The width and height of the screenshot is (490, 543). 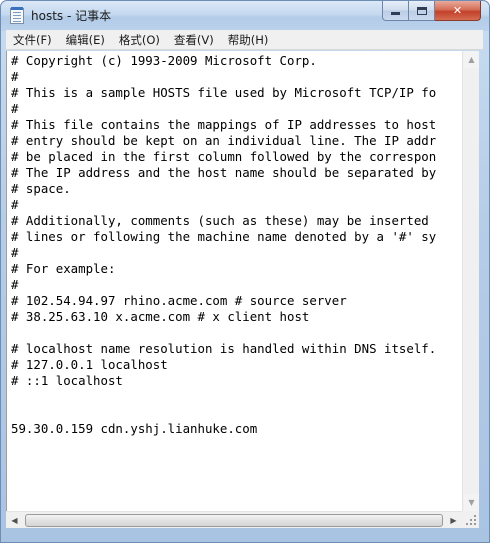 I want to click on menu-file: 文件(F), so click(x=32, y=40).